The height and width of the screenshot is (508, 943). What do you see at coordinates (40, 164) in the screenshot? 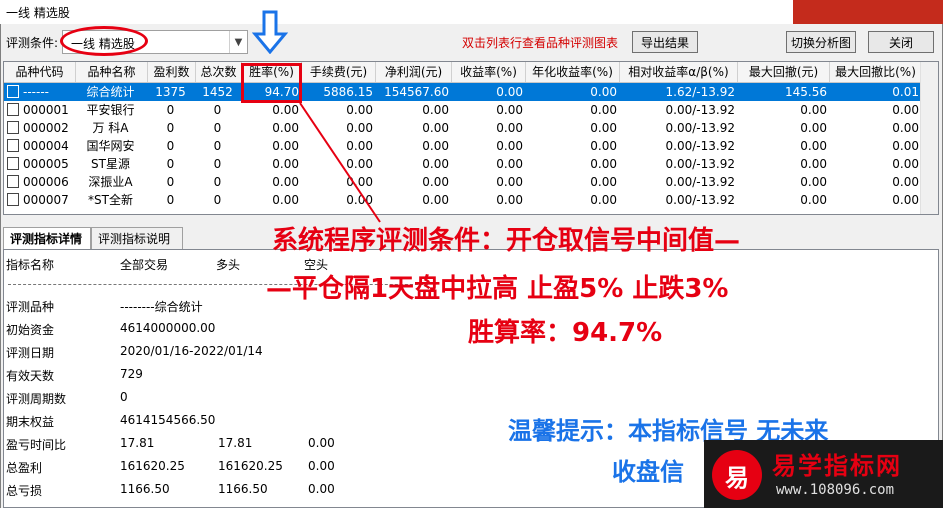
I see `table-cell: 000005` at bounding box center [40, 164].